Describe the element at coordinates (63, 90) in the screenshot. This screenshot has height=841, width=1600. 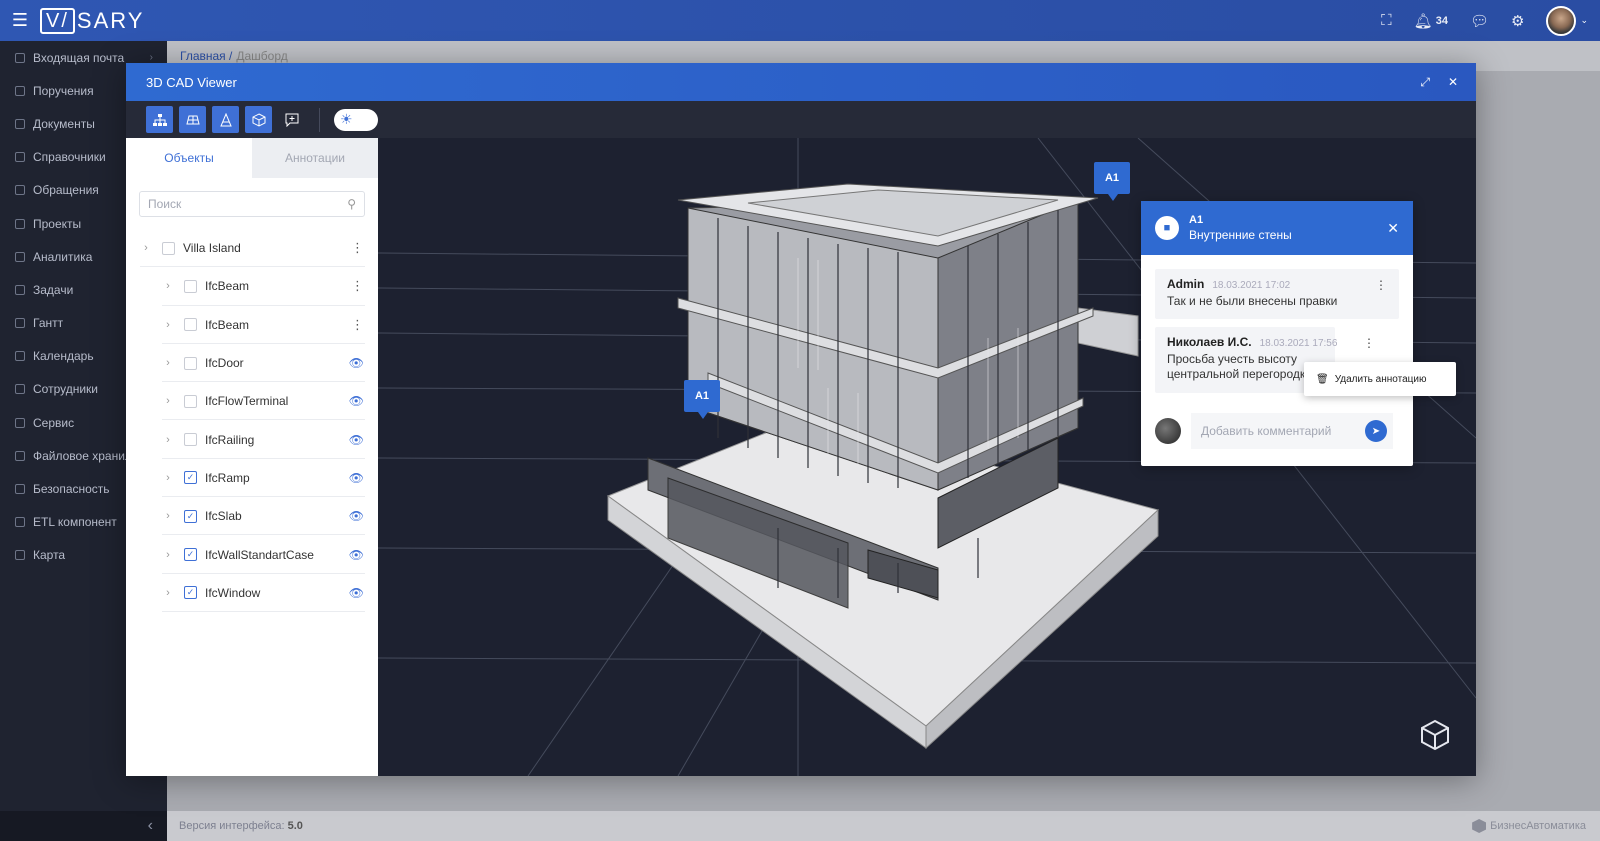
I see `sidebar-item-label: Поручения` at that location.